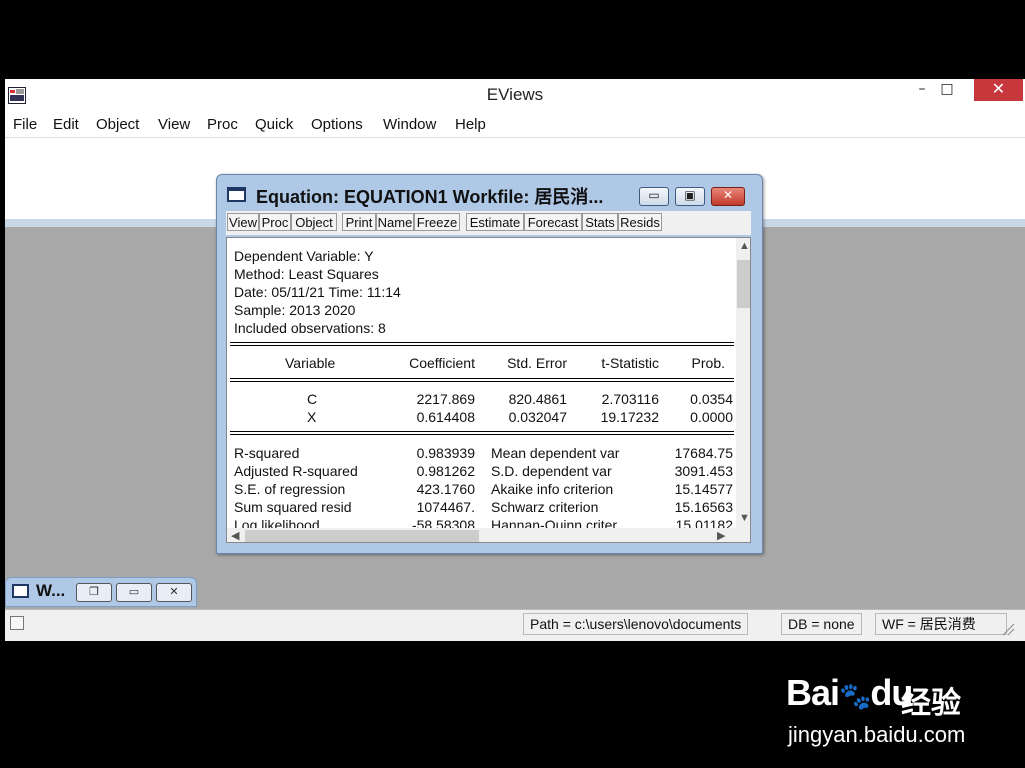  I want to click on close-button: ✕, so click(998, 90).